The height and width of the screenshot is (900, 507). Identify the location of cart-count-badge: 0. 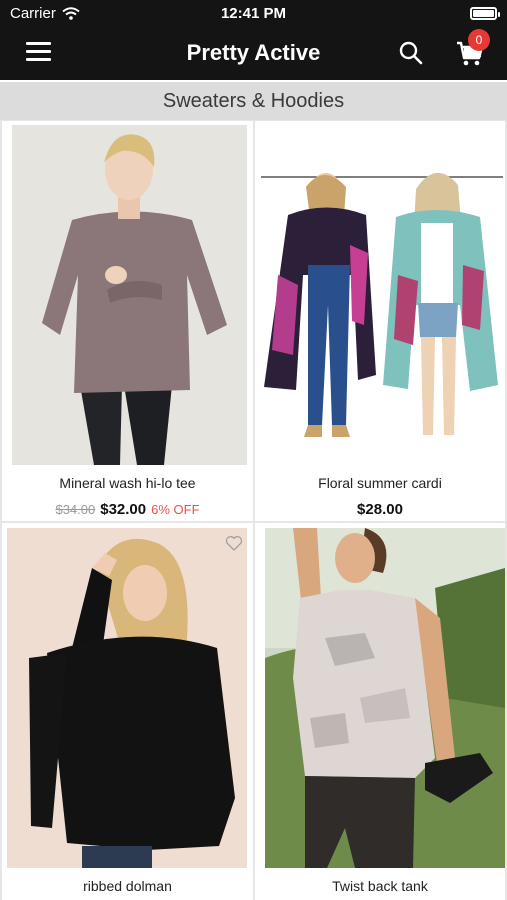
(479, 40).